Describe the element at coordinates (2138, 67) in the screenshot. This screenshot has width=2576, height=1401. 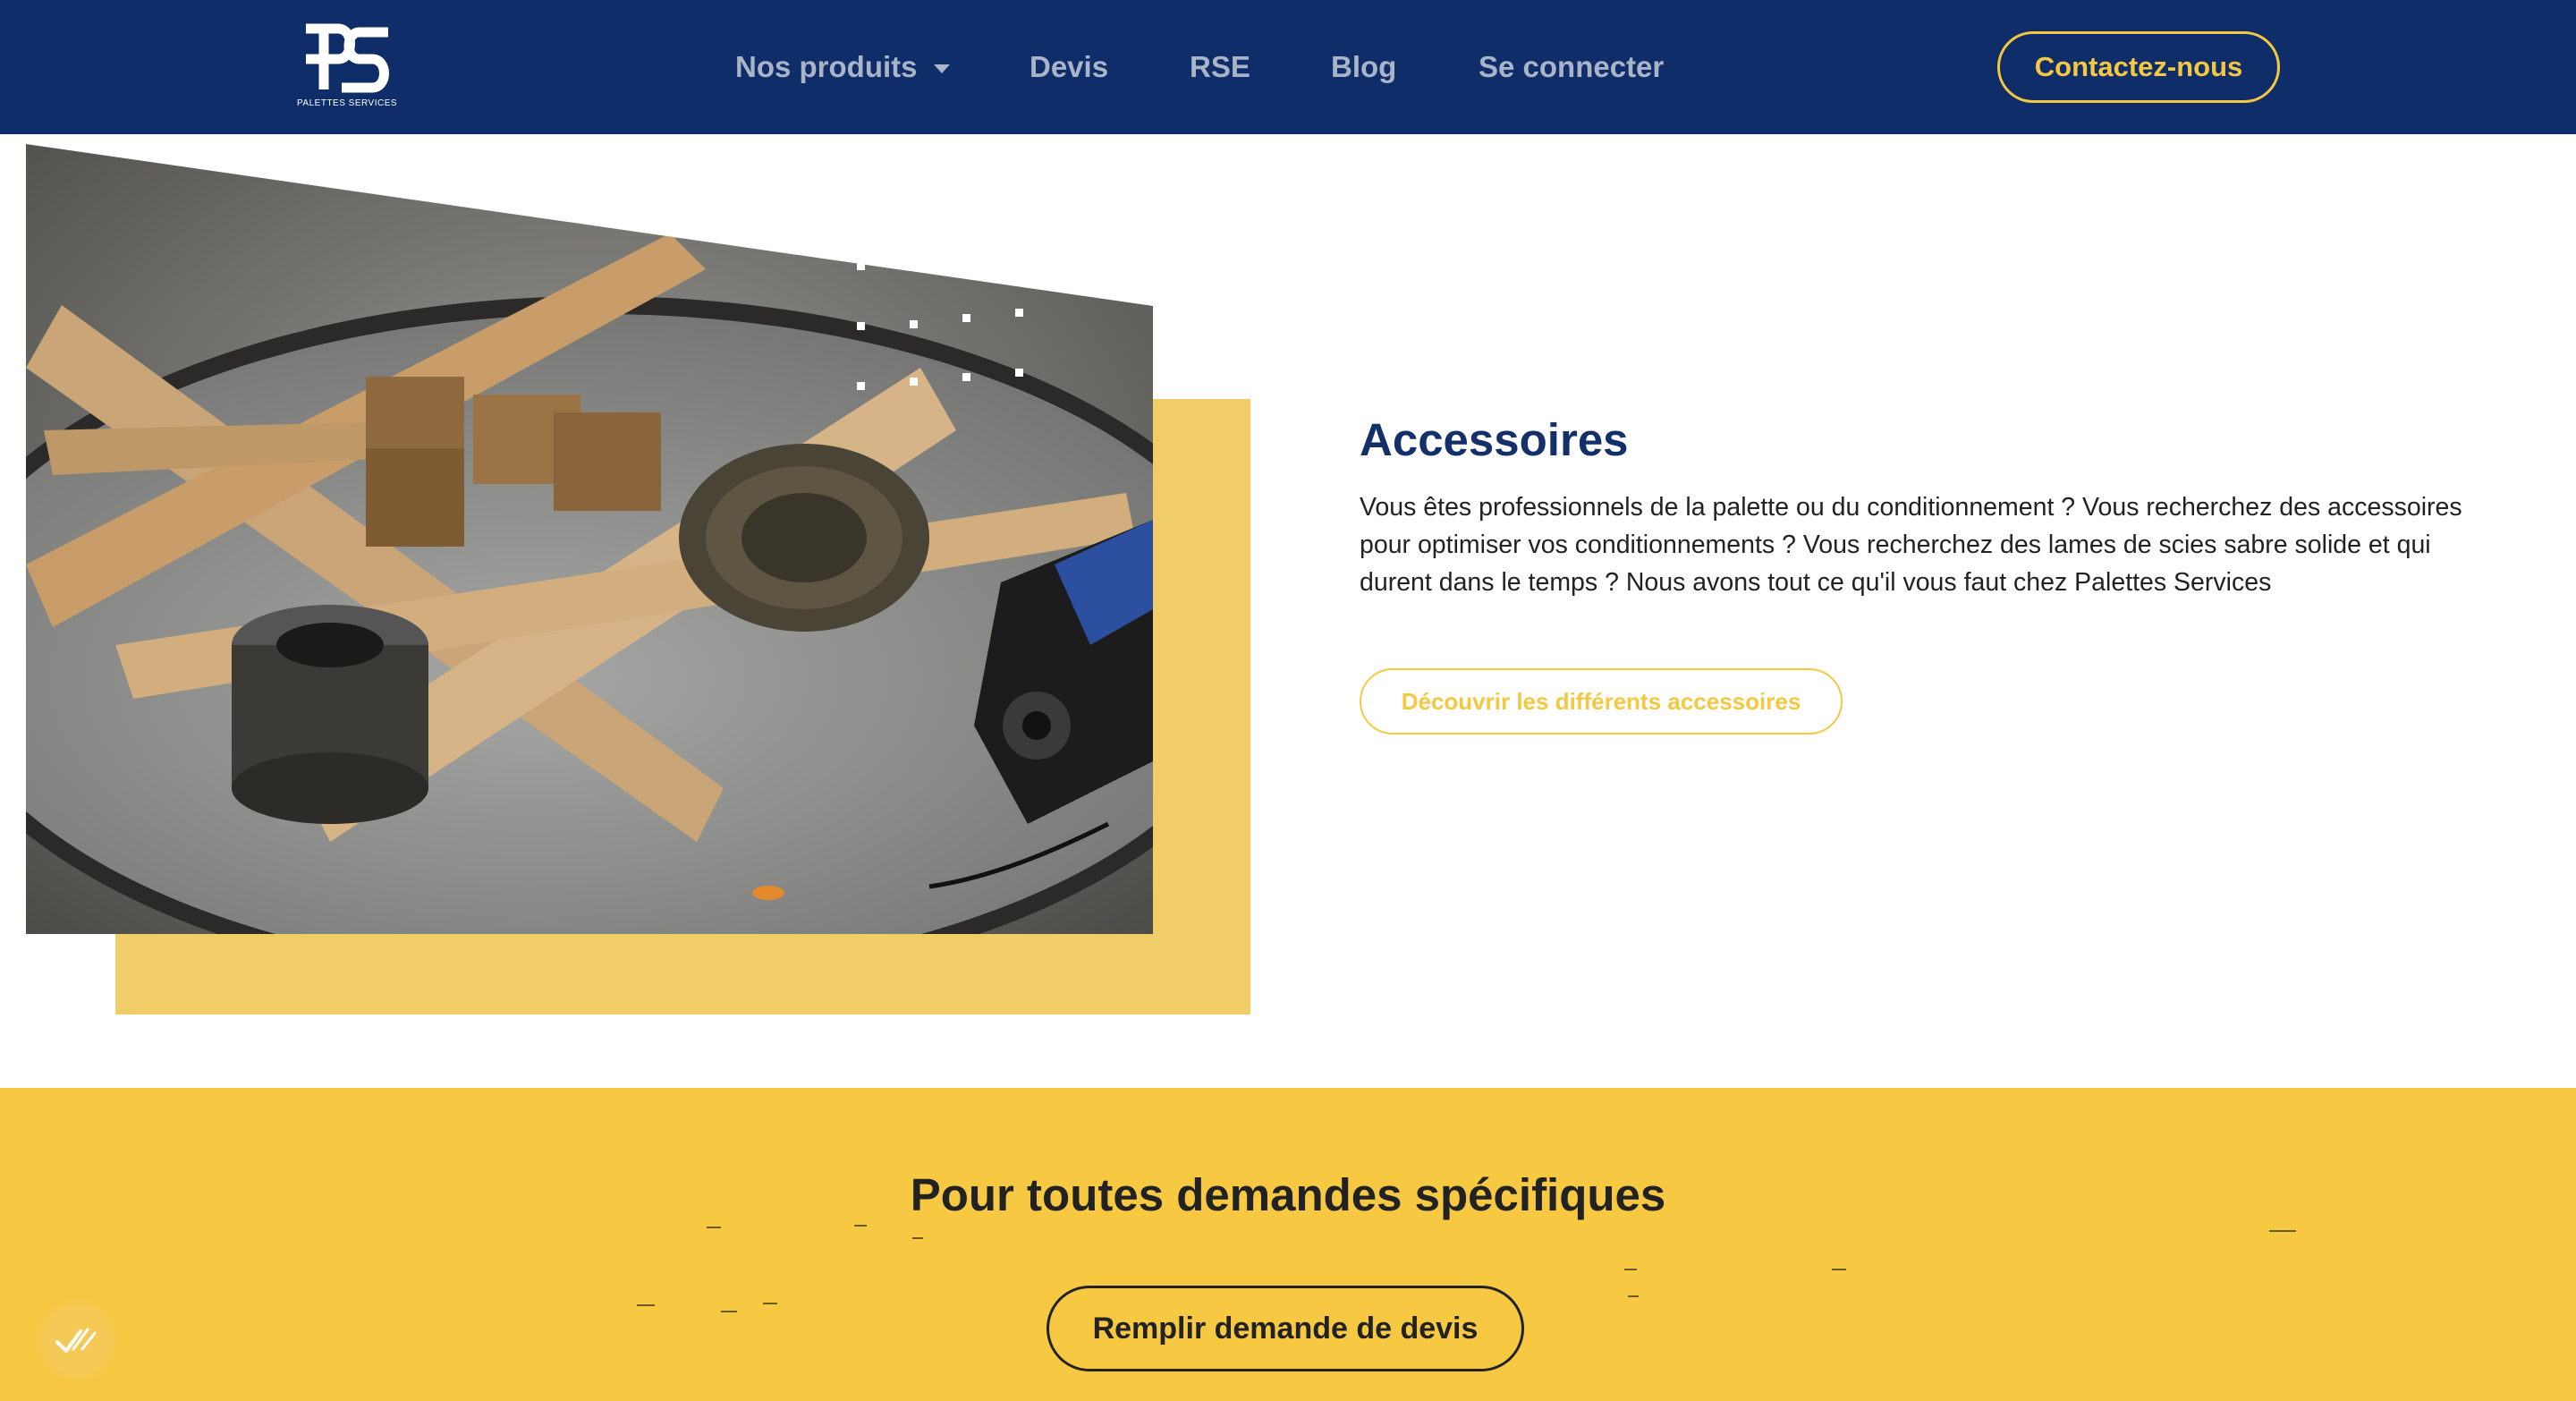
I see `contact-button: Contactez-nous` at that location.